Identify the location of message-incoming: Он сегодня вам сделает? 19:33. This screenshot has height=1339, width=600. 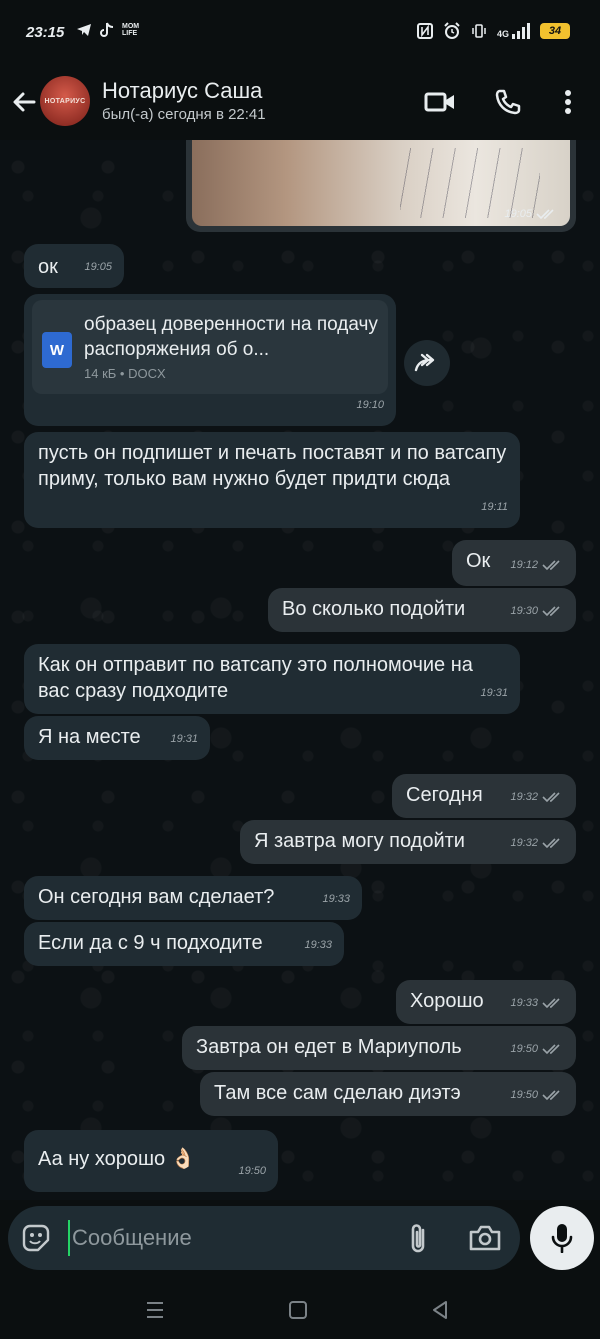
(193, 898).